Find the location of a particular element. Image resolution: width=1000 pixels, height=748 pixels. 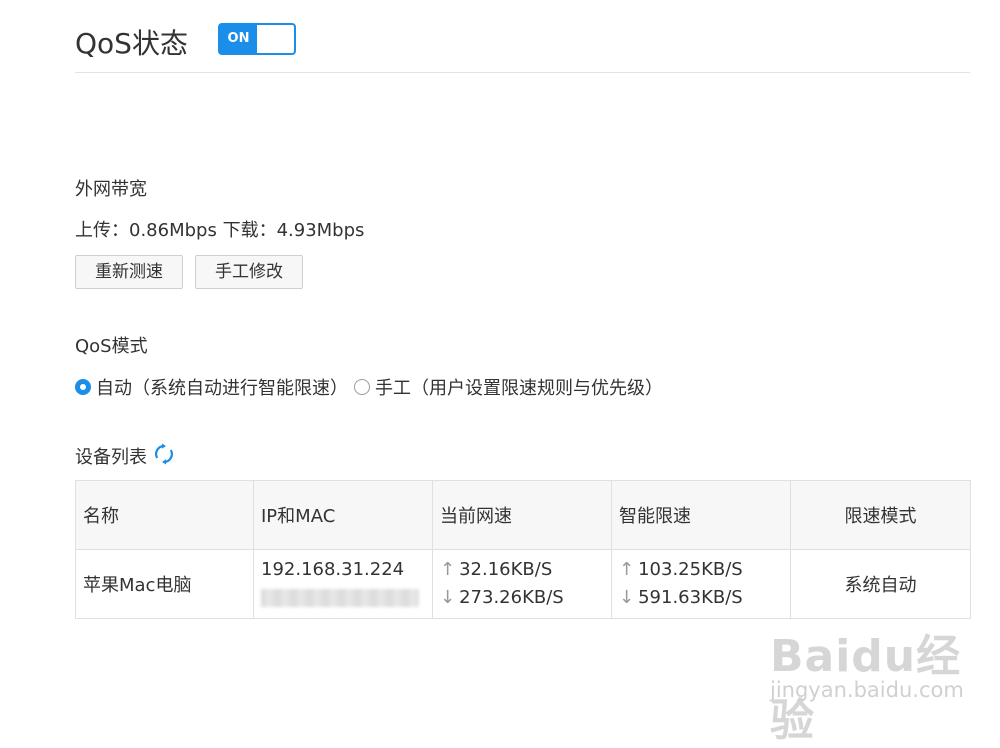

qos-mode-title: QoS模式 is located at coordinates (111, 346).